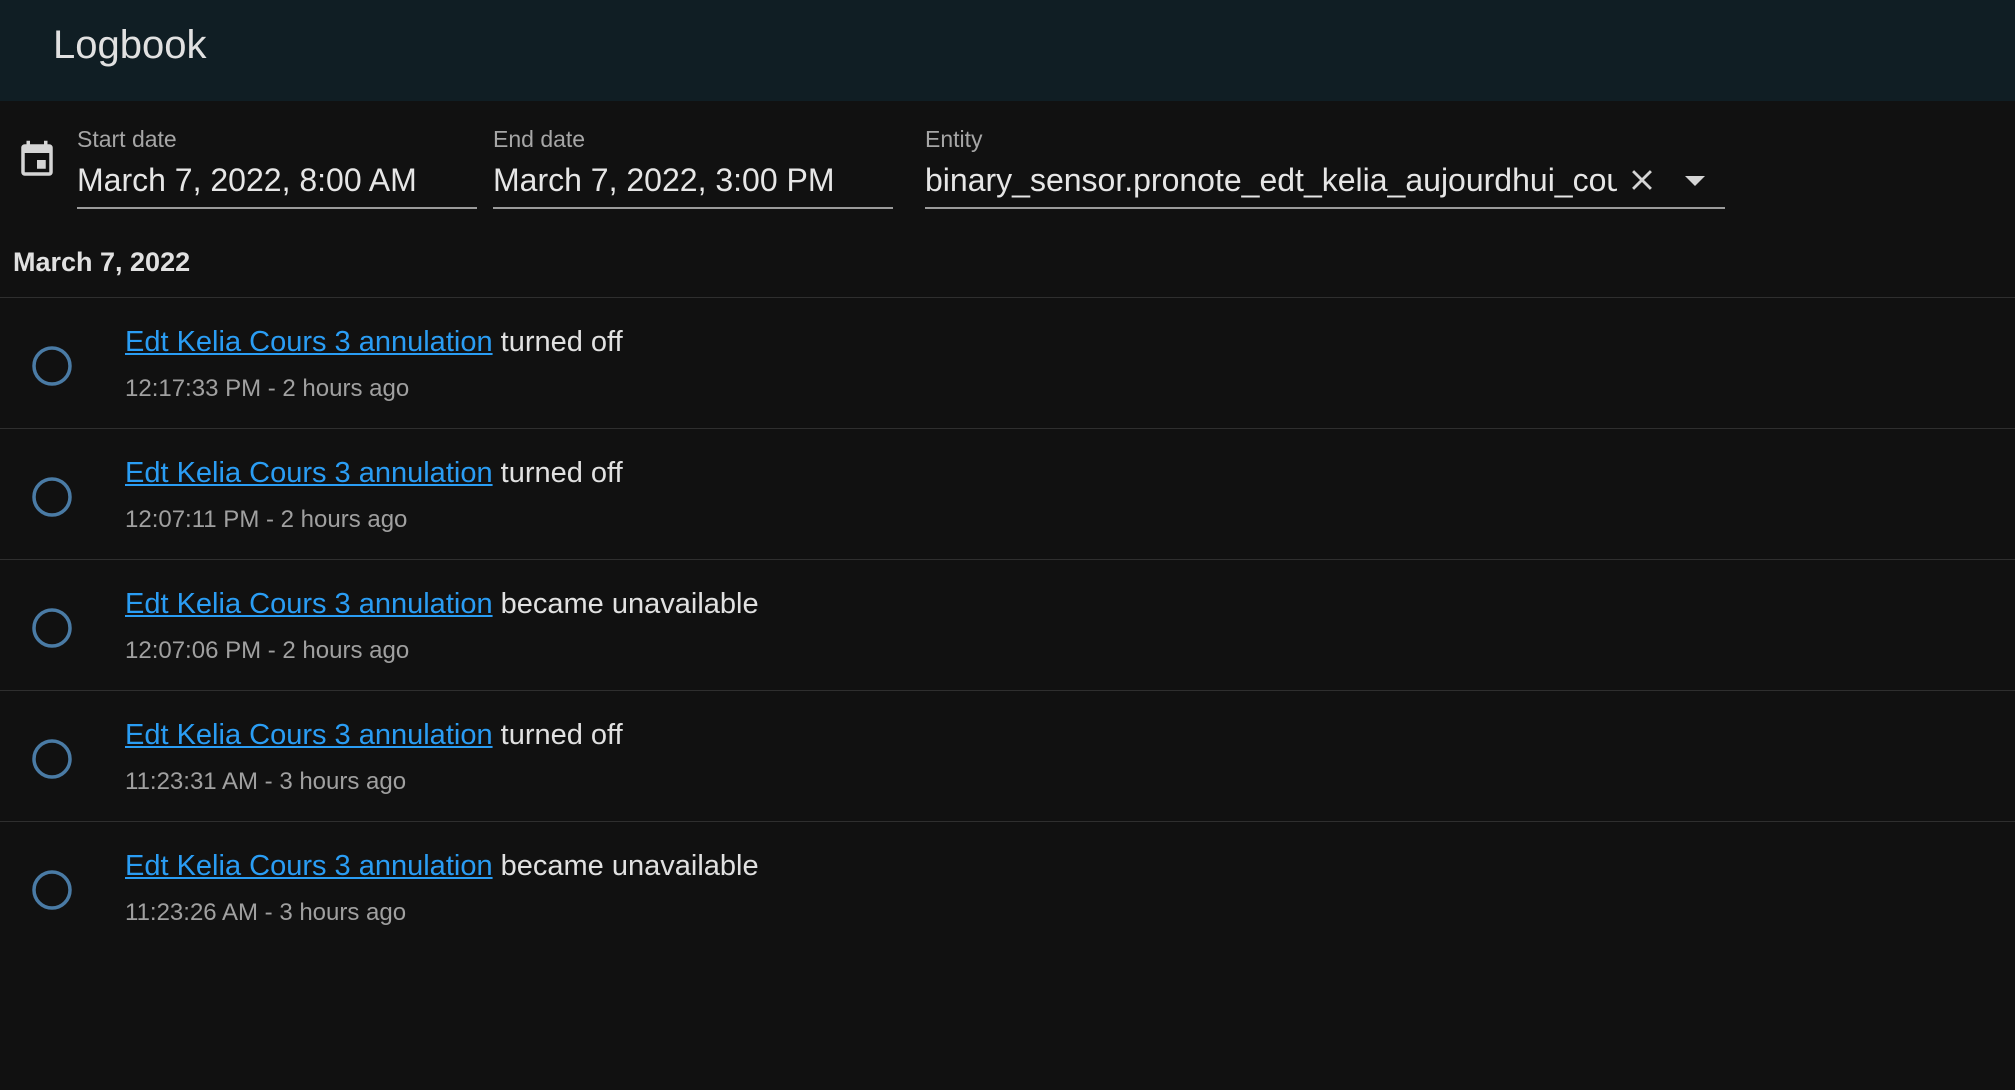  Describe the element at coordinates (266, 519) in the screenshot. I see `entry-time: 12:07:11 PM - 2 hours ago` at that location.